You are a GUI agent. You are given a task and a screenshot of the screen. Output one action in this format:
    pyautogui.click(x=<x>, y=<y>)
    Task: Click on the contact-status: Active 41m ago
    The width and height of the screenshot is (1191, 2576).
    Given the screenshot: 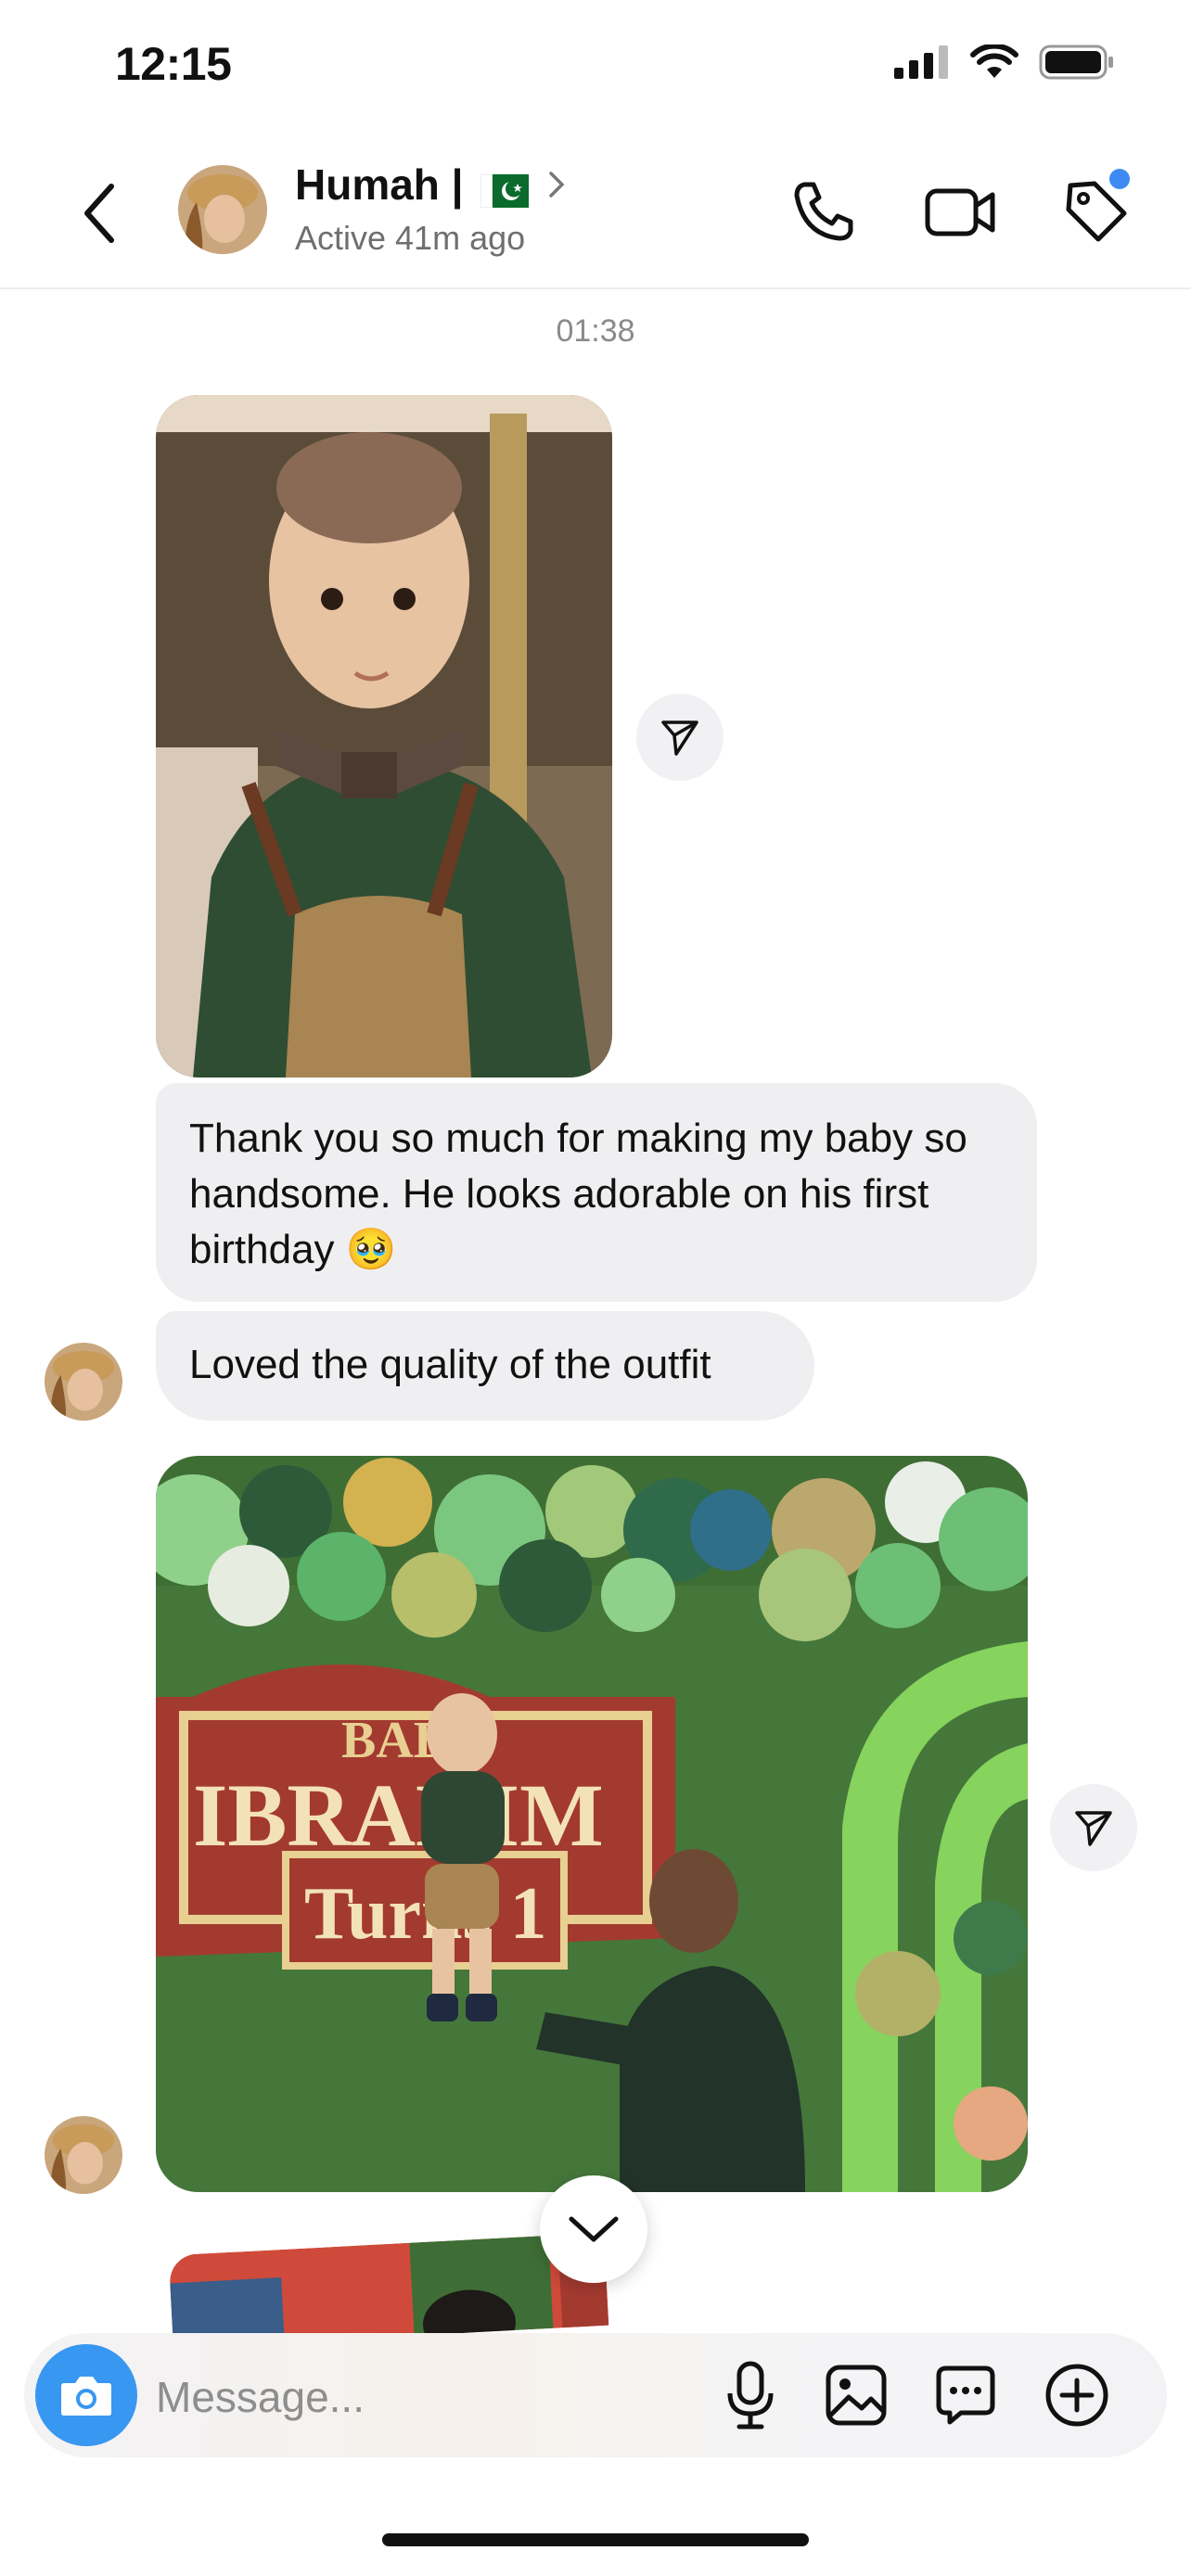 What is the action you would take?
    pyautogui.click(x=411, y=238)
    